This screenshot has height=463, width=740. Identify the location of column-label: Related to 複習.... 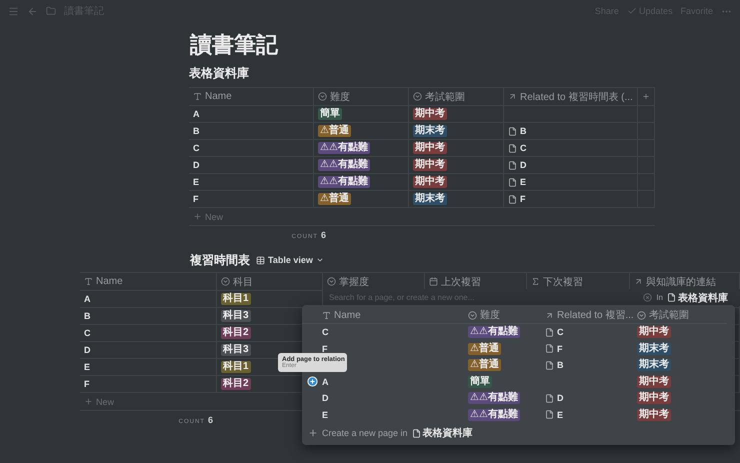
(595, 315).